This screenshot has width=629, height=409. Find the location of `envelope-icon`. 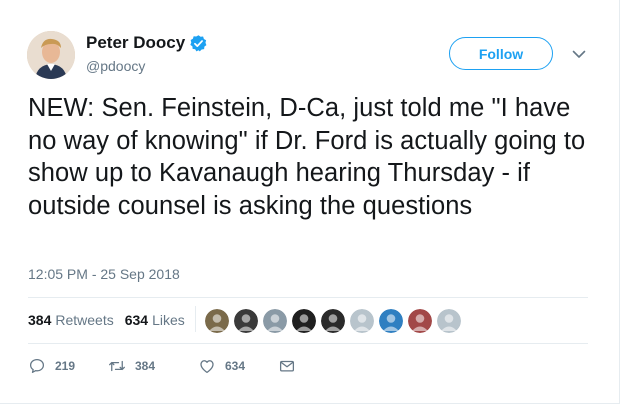

envelope-icon is located at coordinates (287, 366).